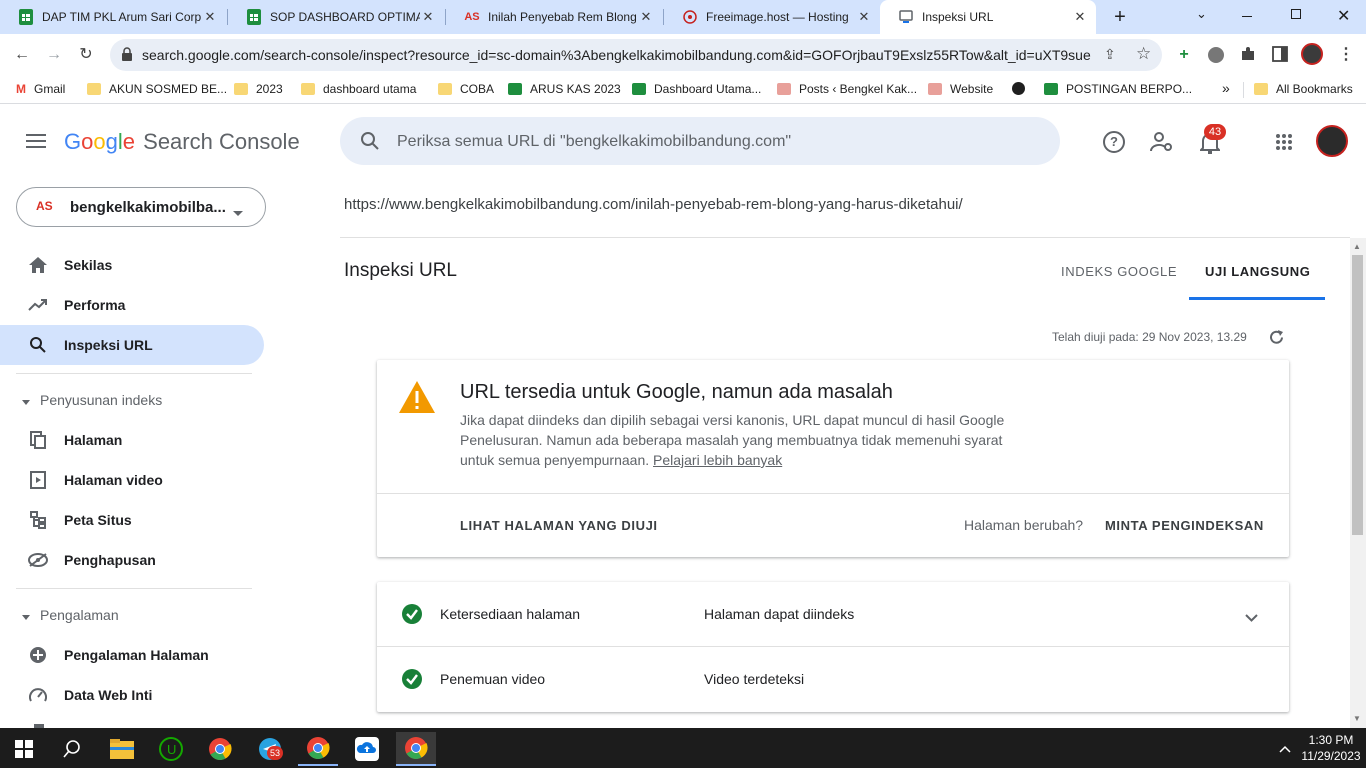 This screenshot has height=768, width=1366. What do you see at coordinates (132, 655) in the screenshot?
I see `sidebar-item-page-experience: Pengalaman Halaman` at bounding box center [132, 655].